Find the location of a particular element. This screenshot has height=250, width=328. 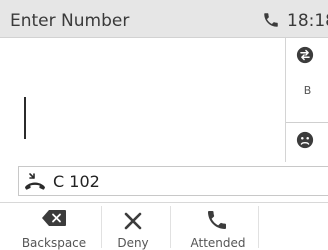

backspace-button: Backspace is located at coordinates (54, 226).